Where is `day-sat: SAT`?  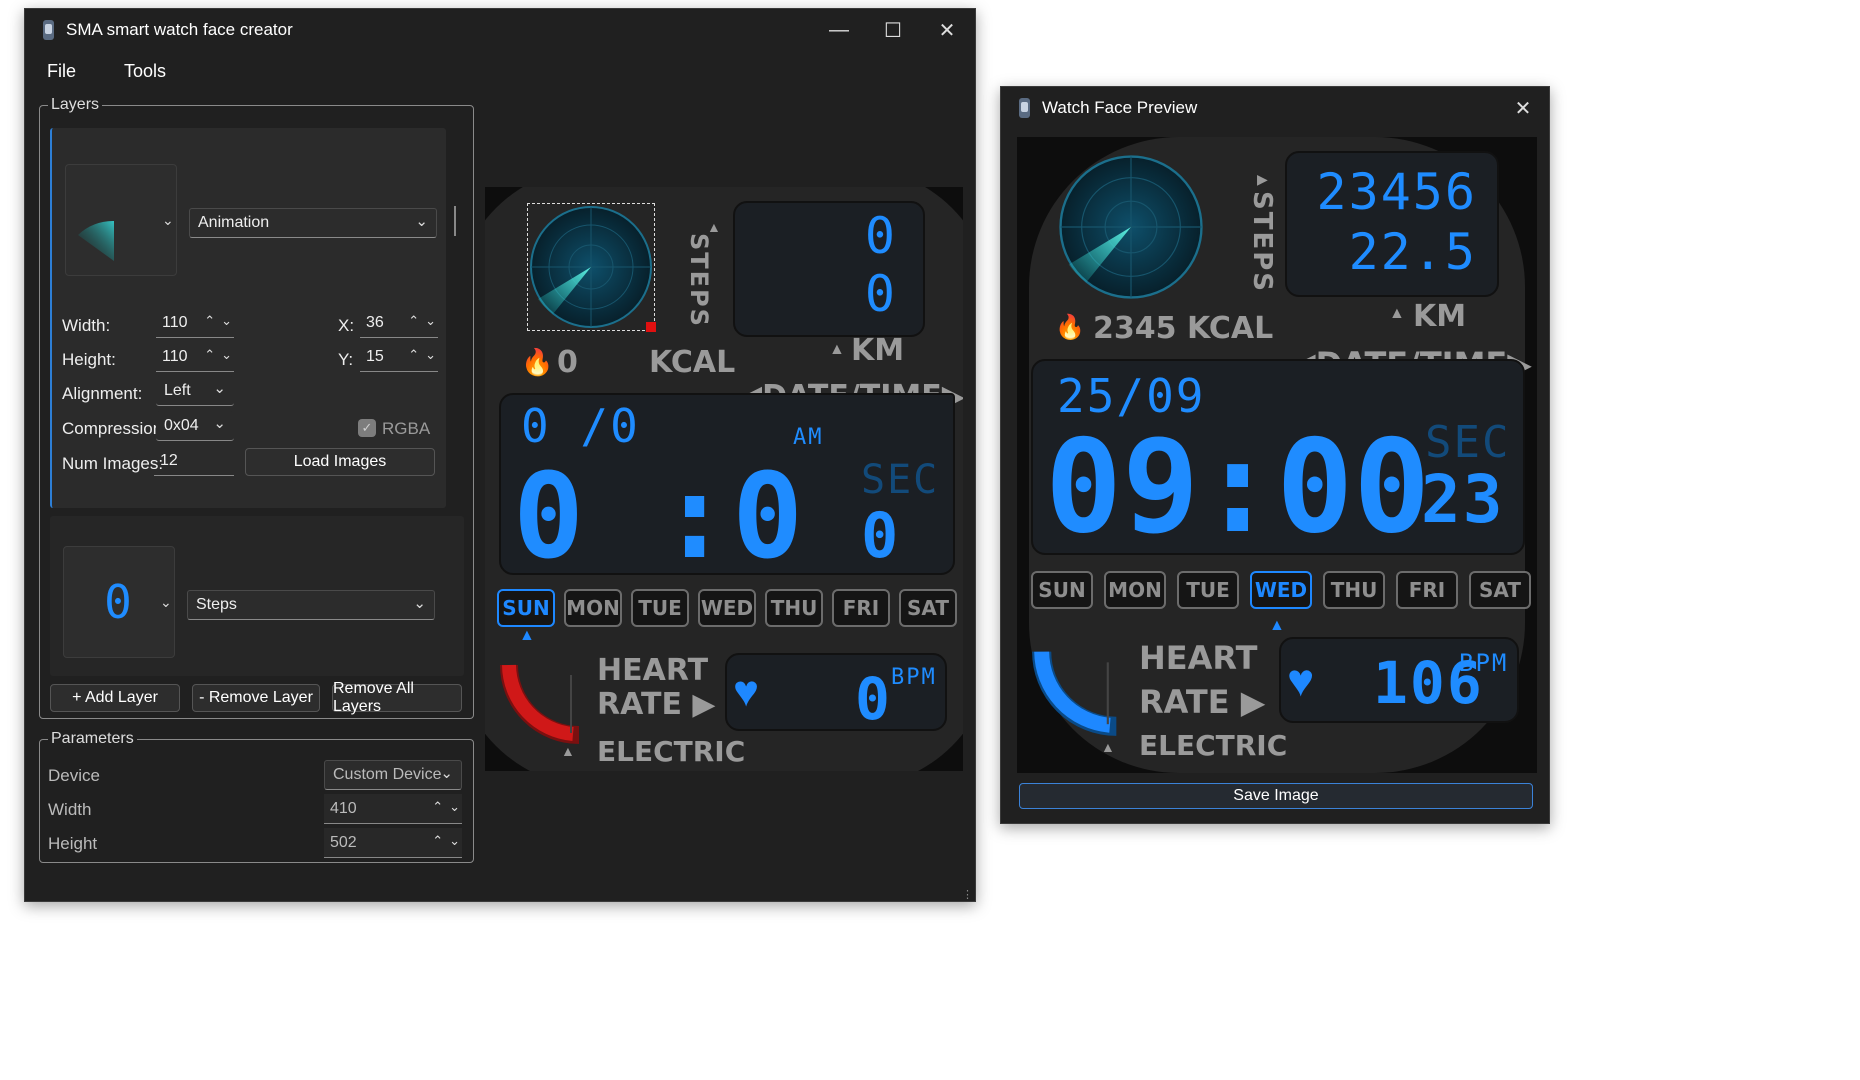 day-sat: SAT is located at coordinates (928, 608).